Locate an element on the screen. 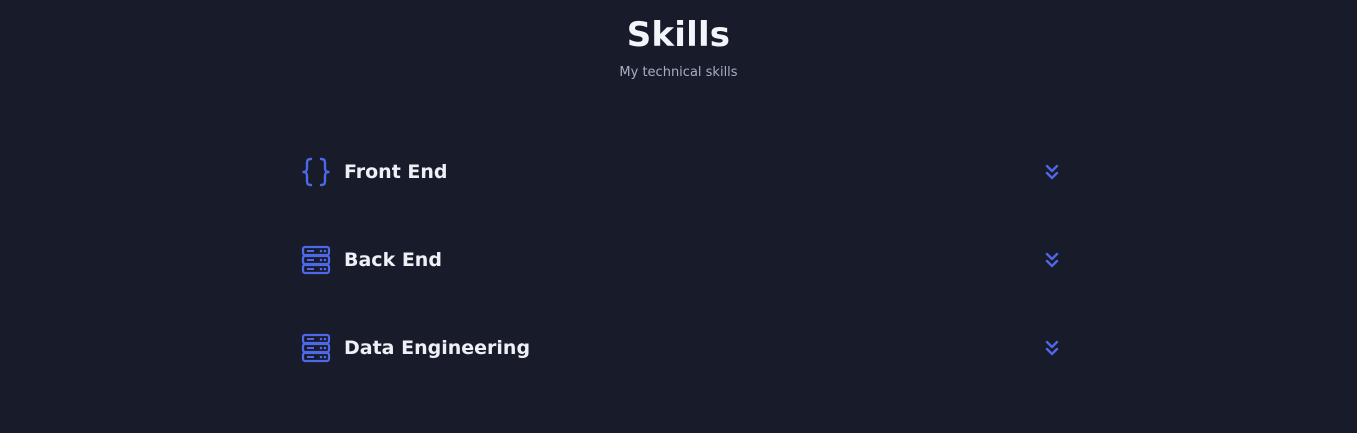 Image resolution: width=1357 pixels, height=433 pixels. braces-icon is located at coordinates (316, 172).